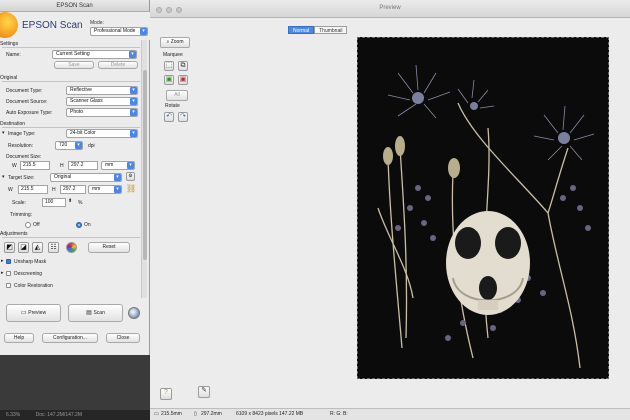  What do you see at coordinates (52, 25) in the screenshot?
I see `epson-brand: EPSON Scan` at bounding box center [52, 25].